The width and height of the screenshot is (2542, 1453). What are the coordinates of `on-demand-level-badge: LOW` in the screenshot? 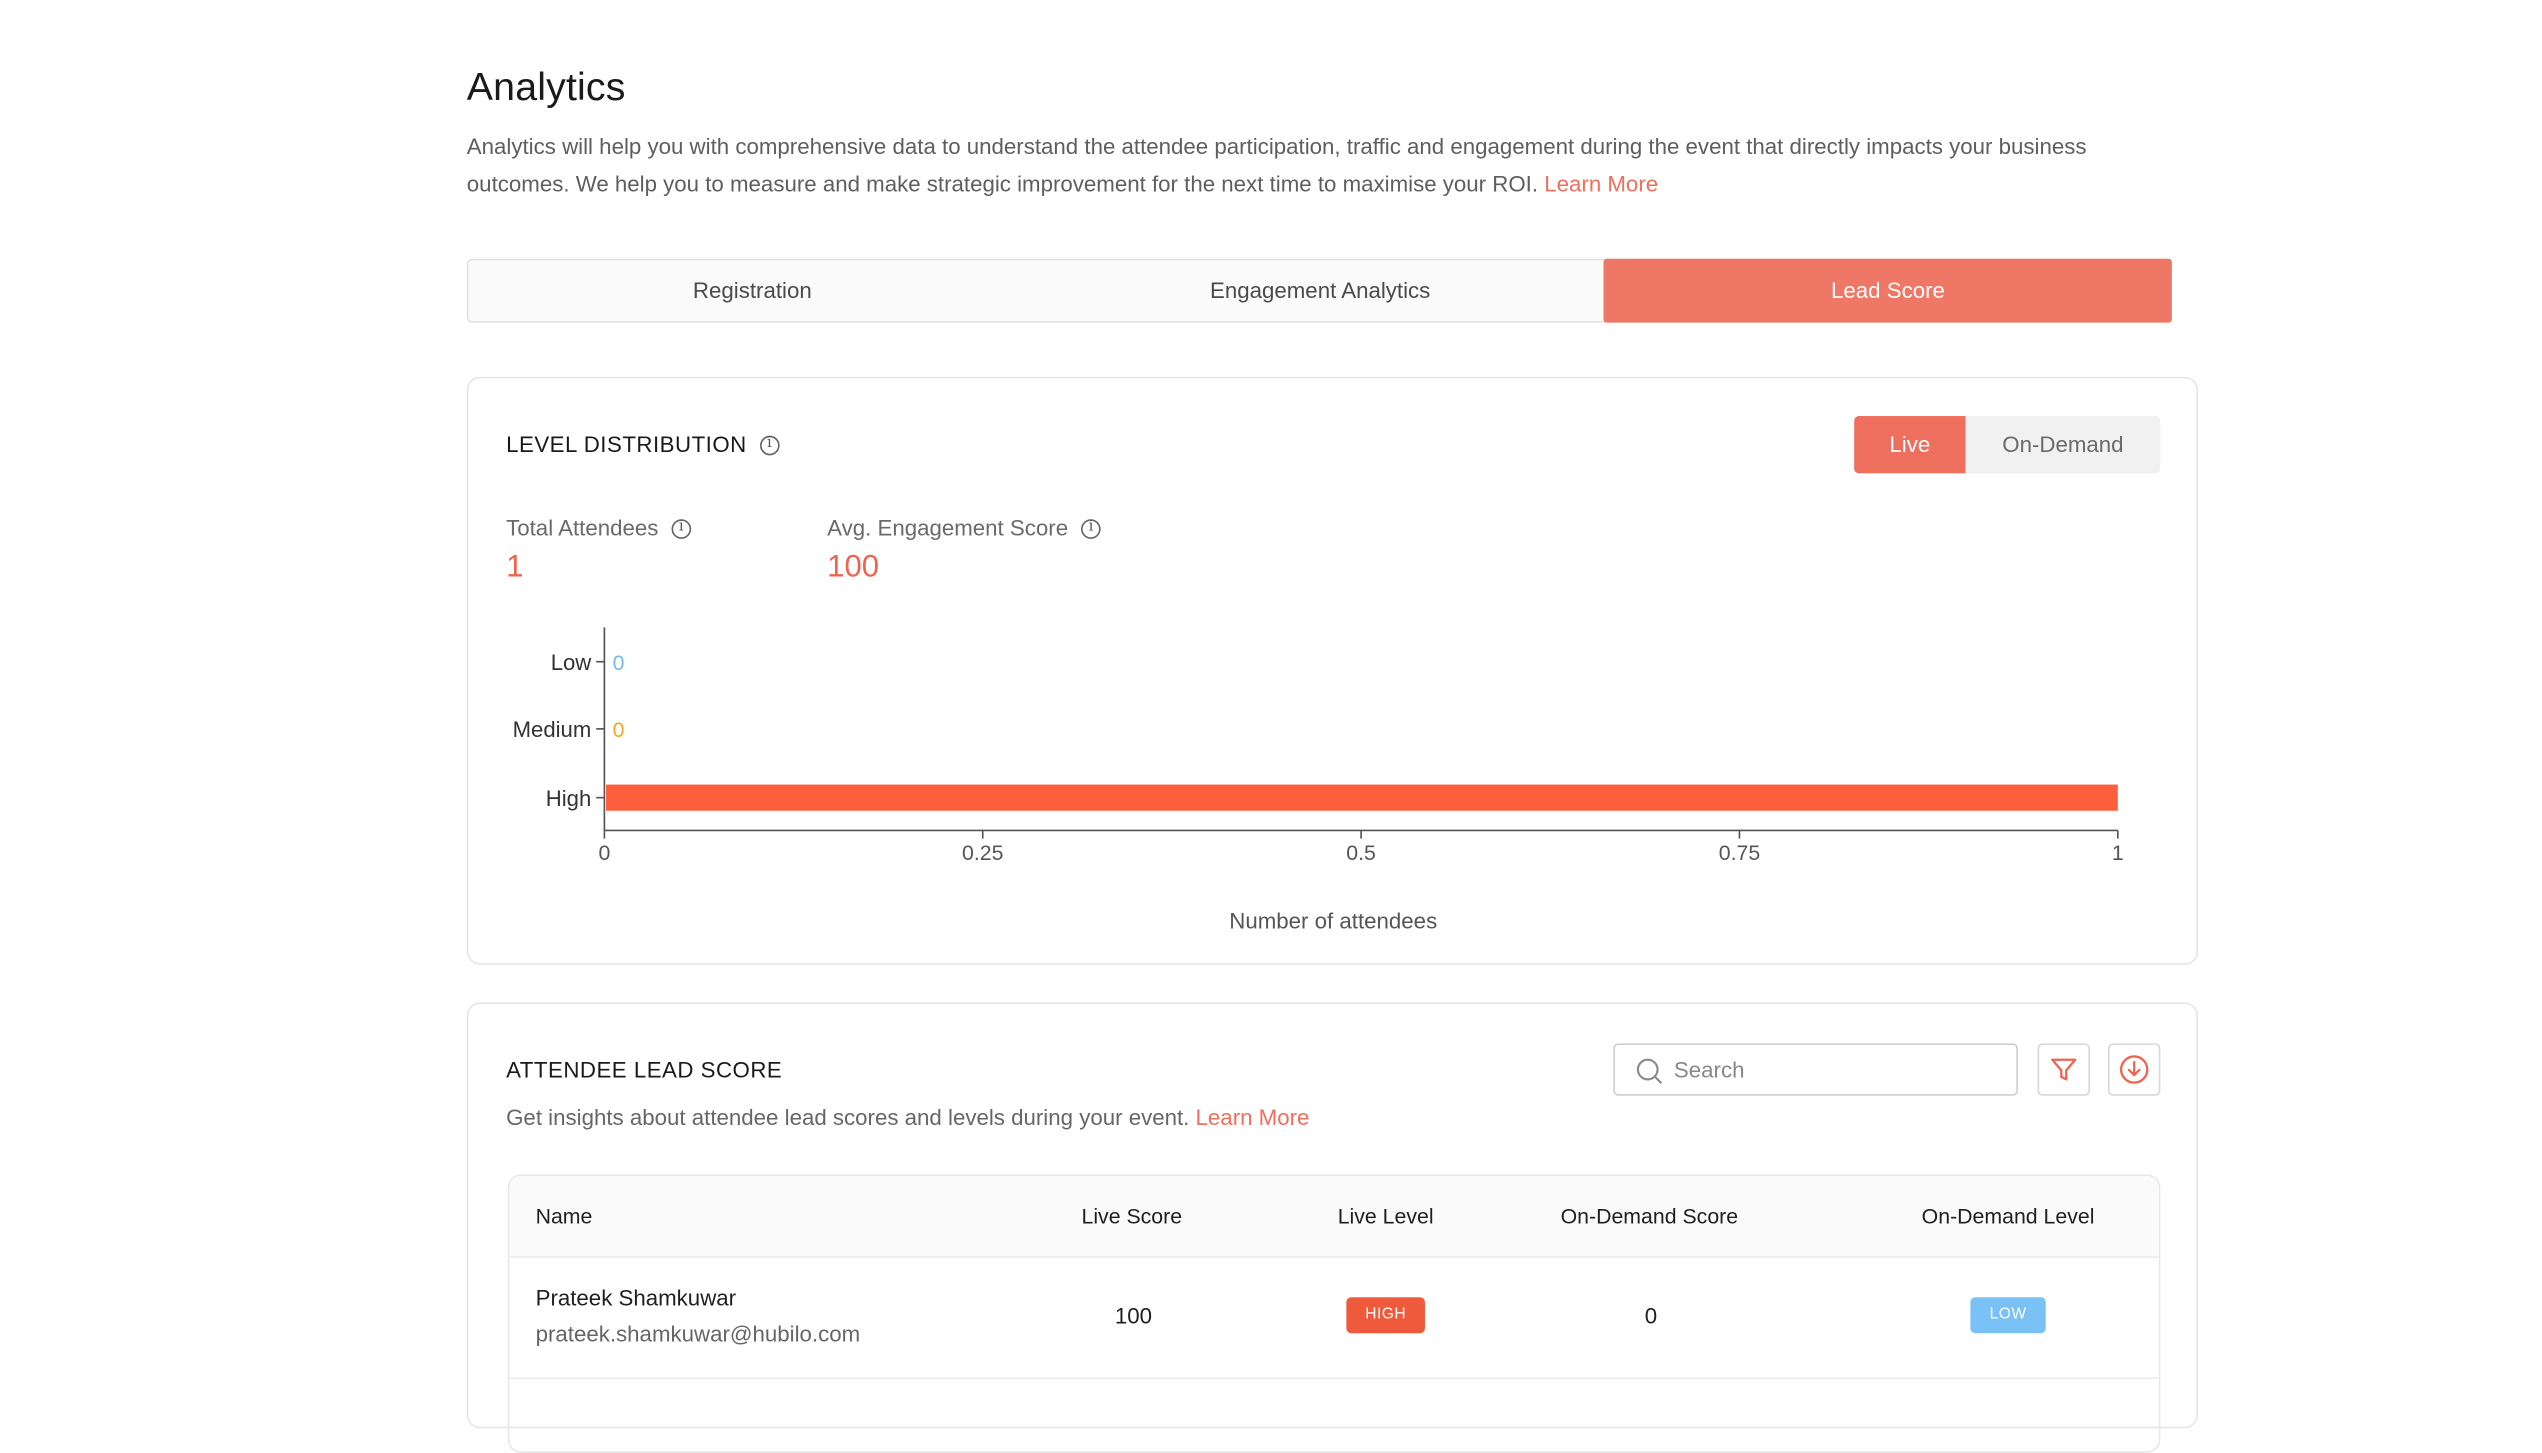 It's located at (2008, 1315).